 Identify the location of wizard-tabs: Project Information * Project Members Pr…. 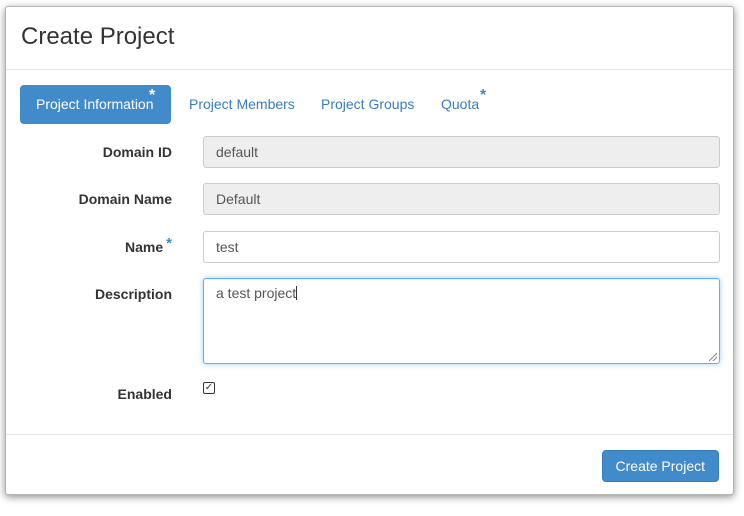
(370, 105).